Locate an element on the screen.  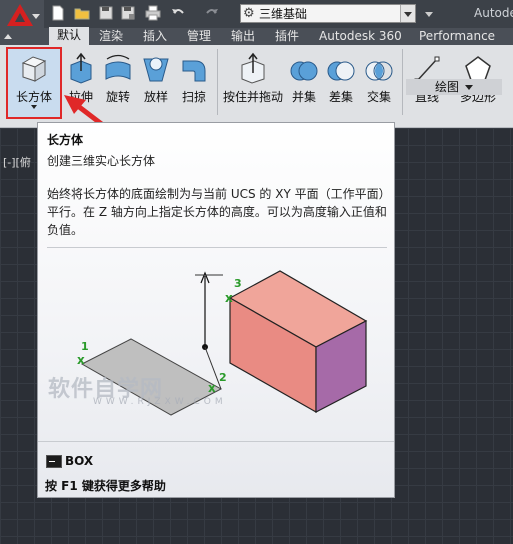
title-bar: ⚙ 三维基础 Autodesk is located at coordinates (256, 14).